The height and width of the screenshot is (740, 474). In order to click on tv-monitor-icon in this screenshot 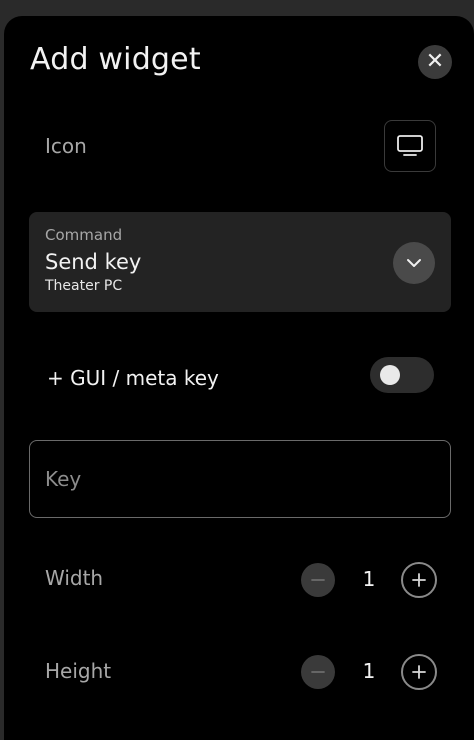, I will do `click(410, 145)`.